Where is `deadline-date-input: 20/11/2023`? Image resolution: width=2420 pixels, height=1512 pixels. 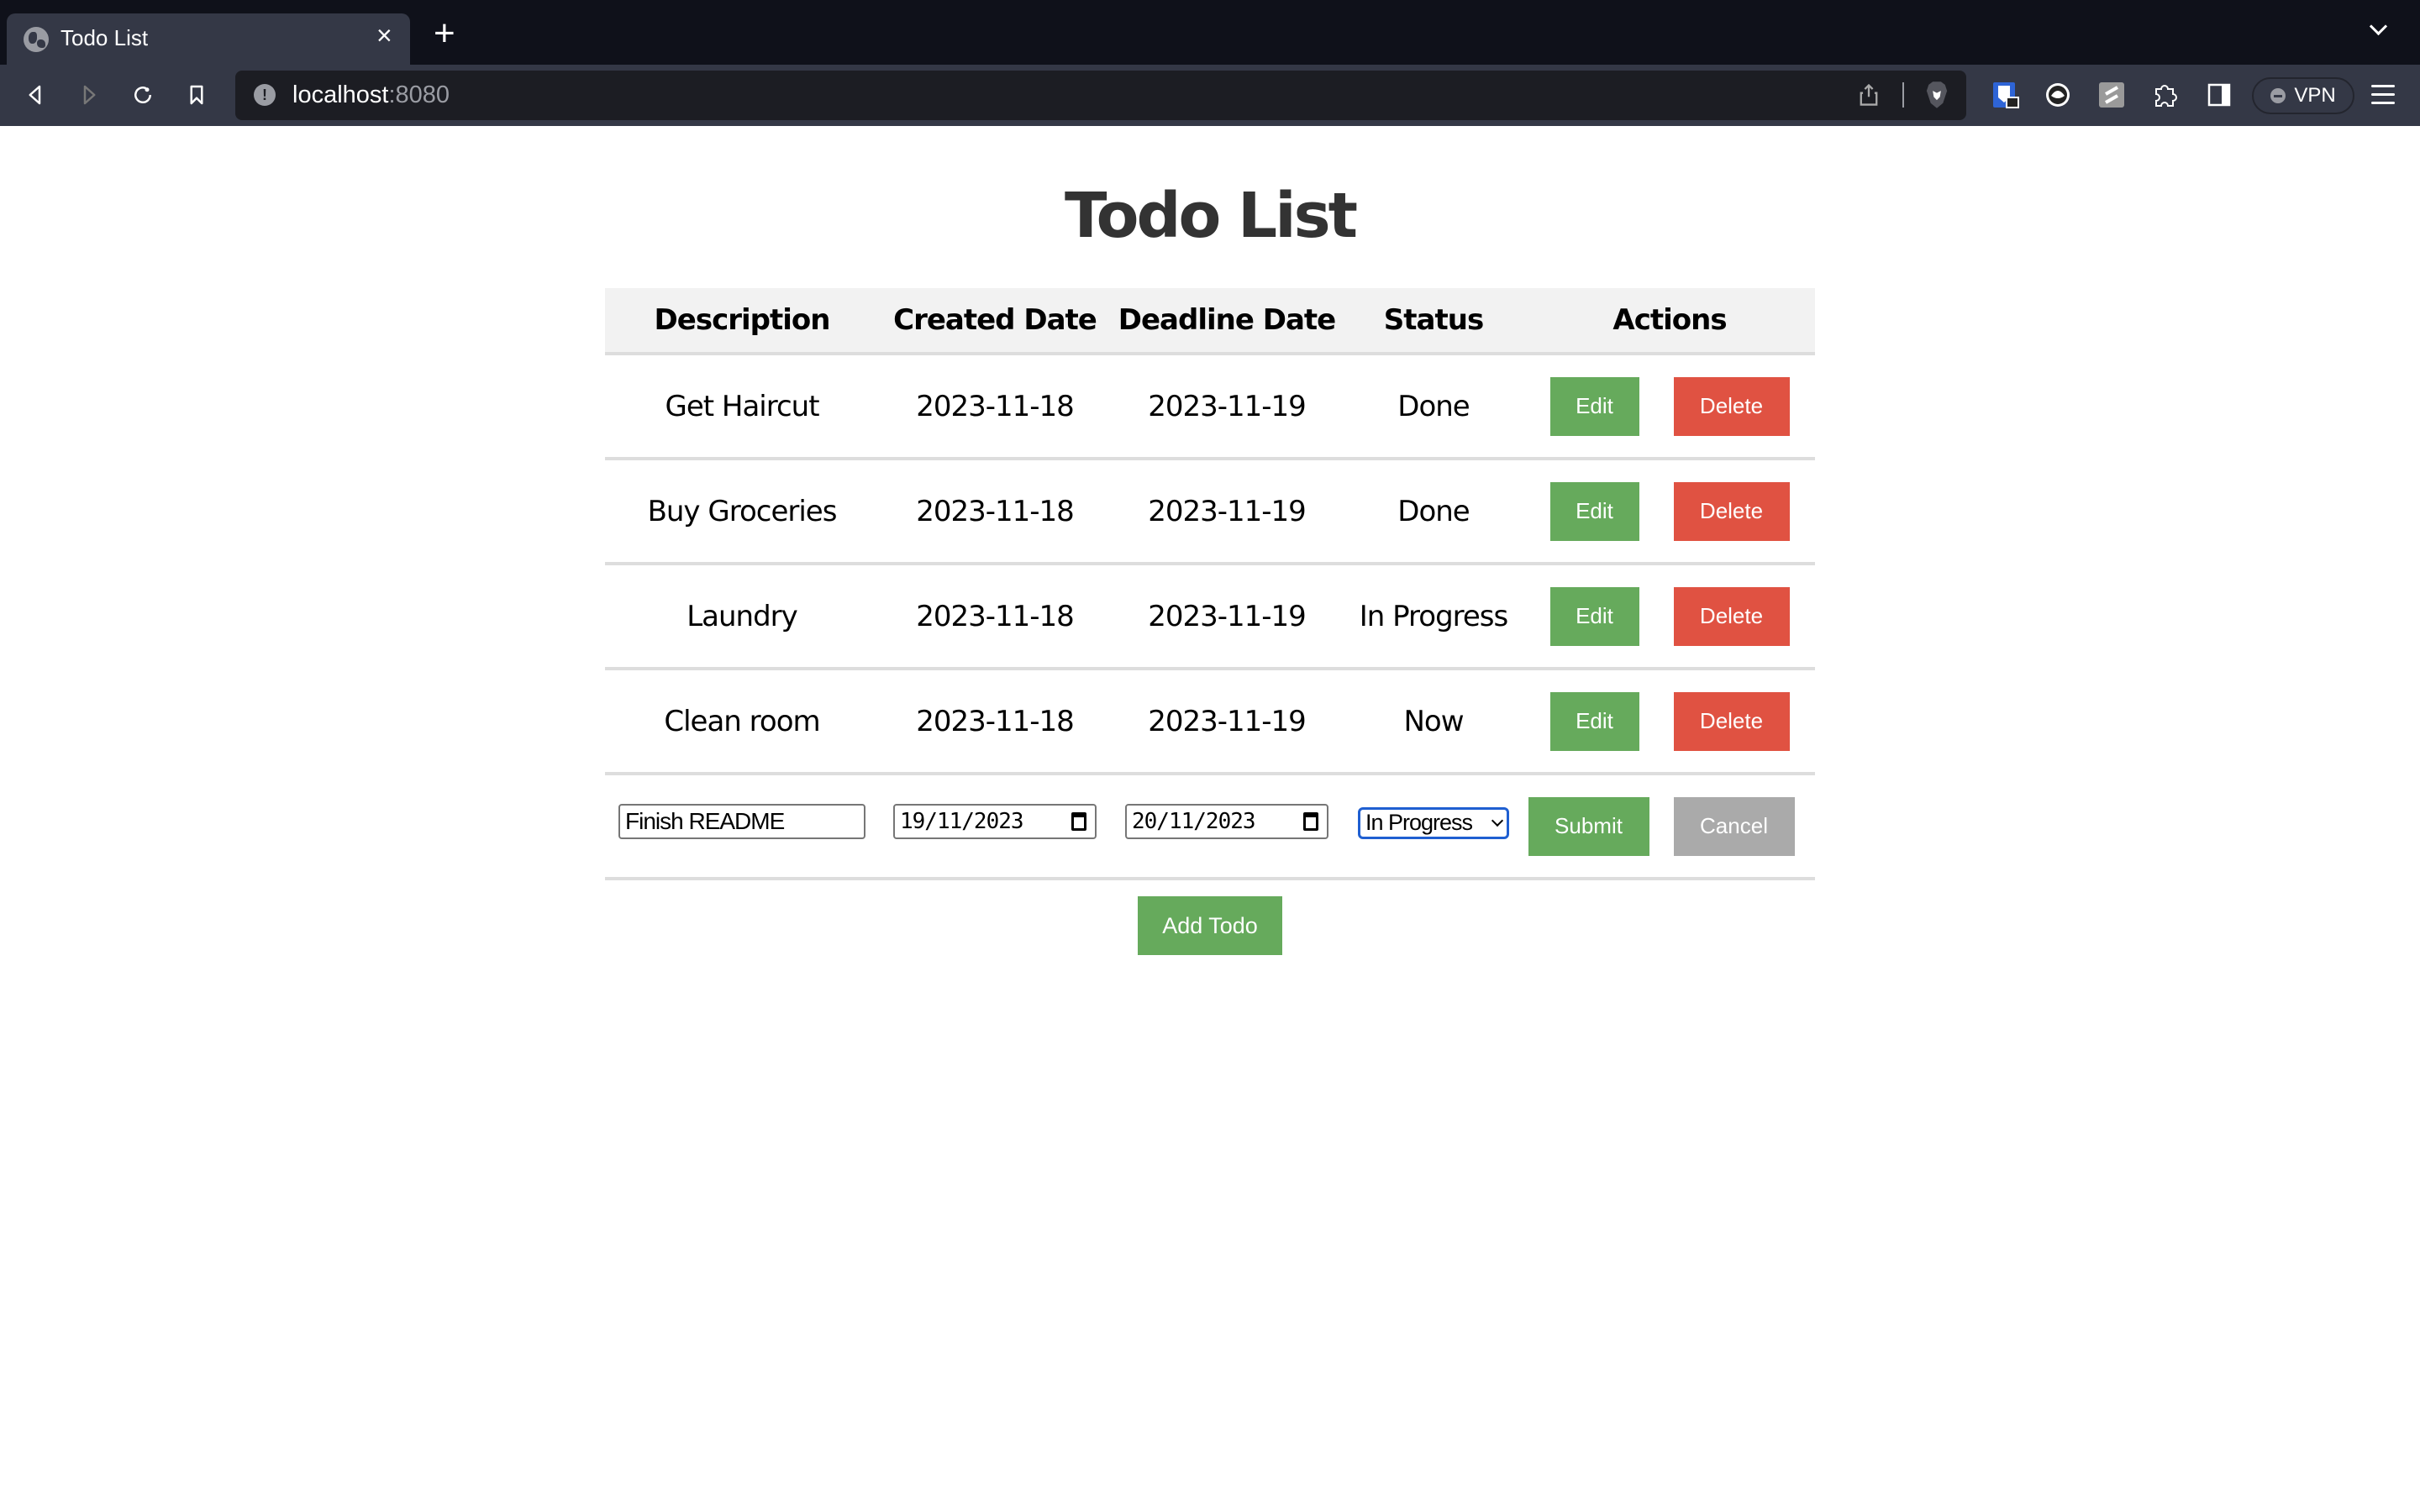 deadline-date-input: 20/11/2023 is located at coordinates (1226, 821).